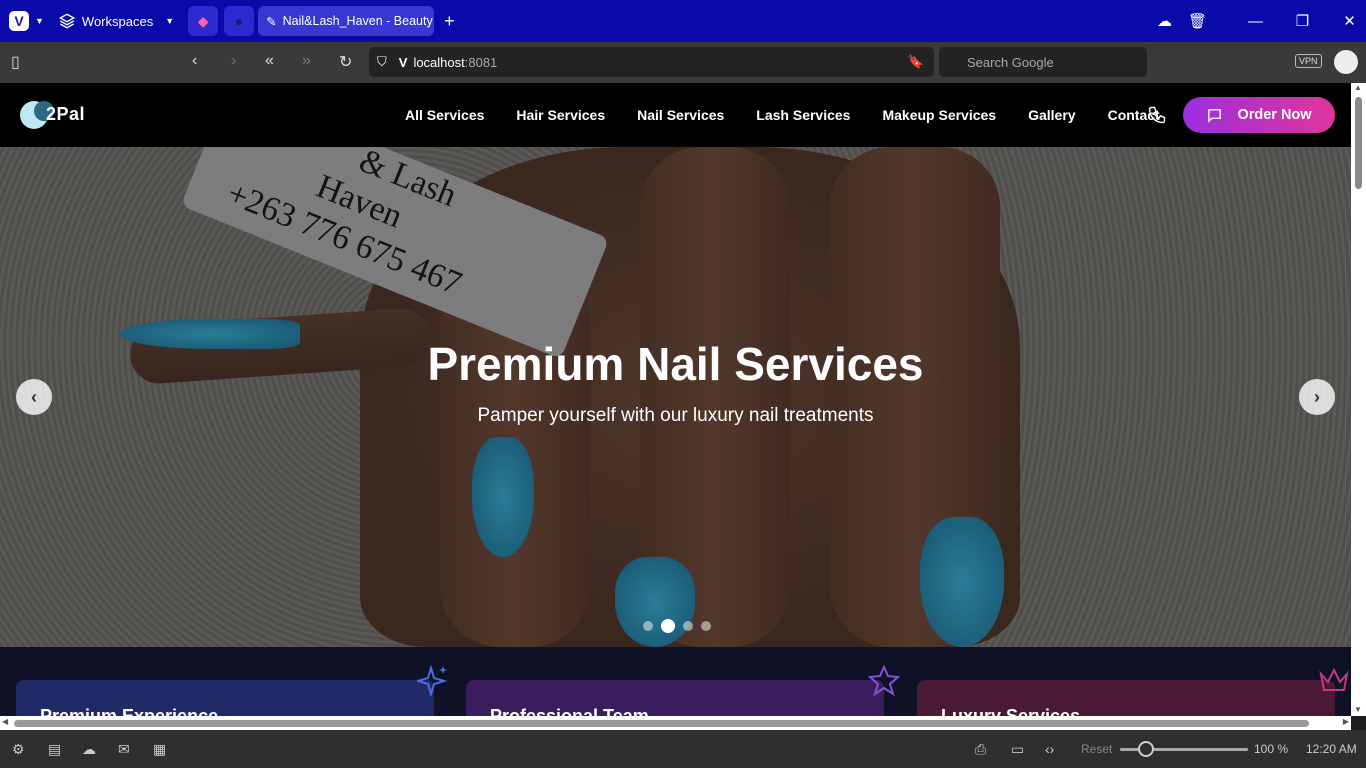  Describe the element at coordinates (675, 698) in the screenshot. I see `feature-card-team: Professional Team` at that location.